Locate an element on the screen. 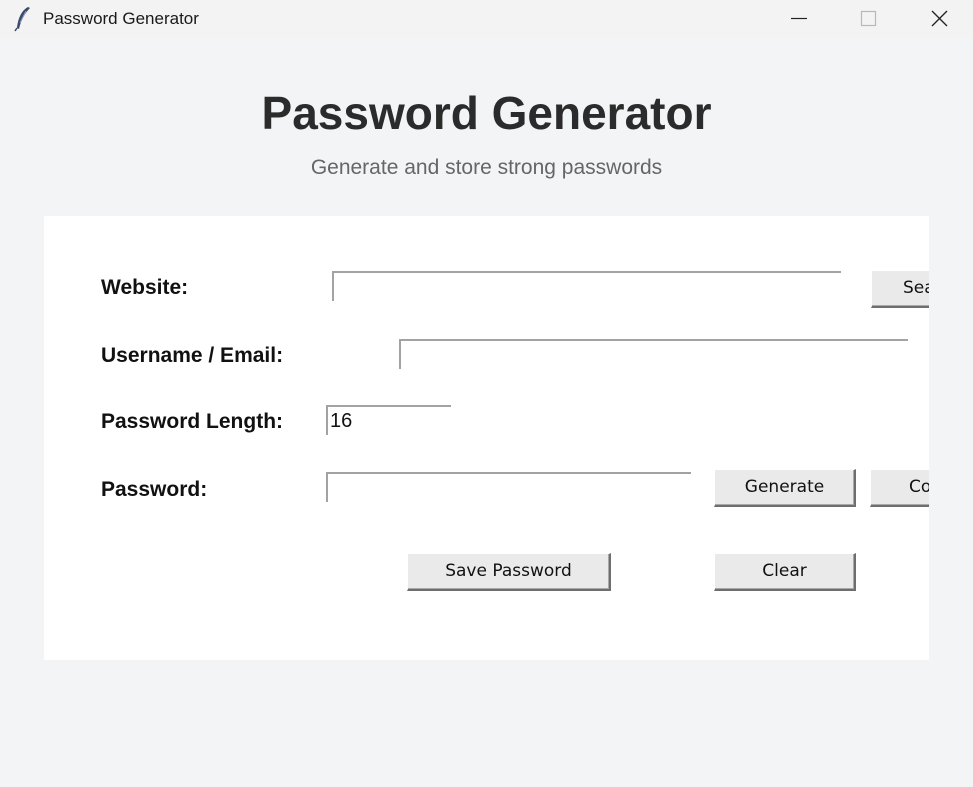 The image size is (973, 787). minimize-icon is located at coordinates (799, 18).